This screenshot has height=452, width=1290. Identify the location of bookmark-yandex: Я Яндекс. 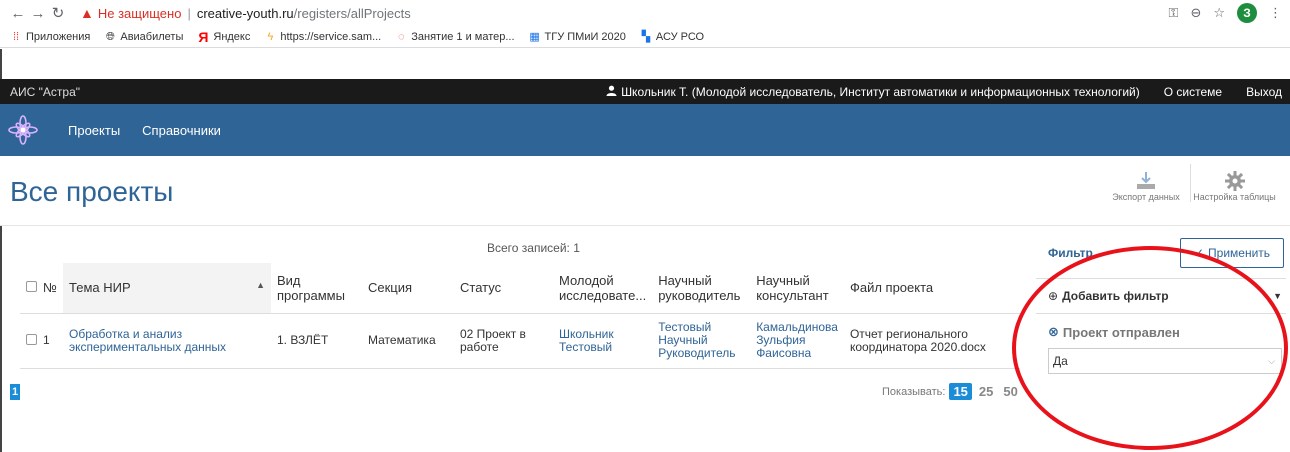
(224, 36).